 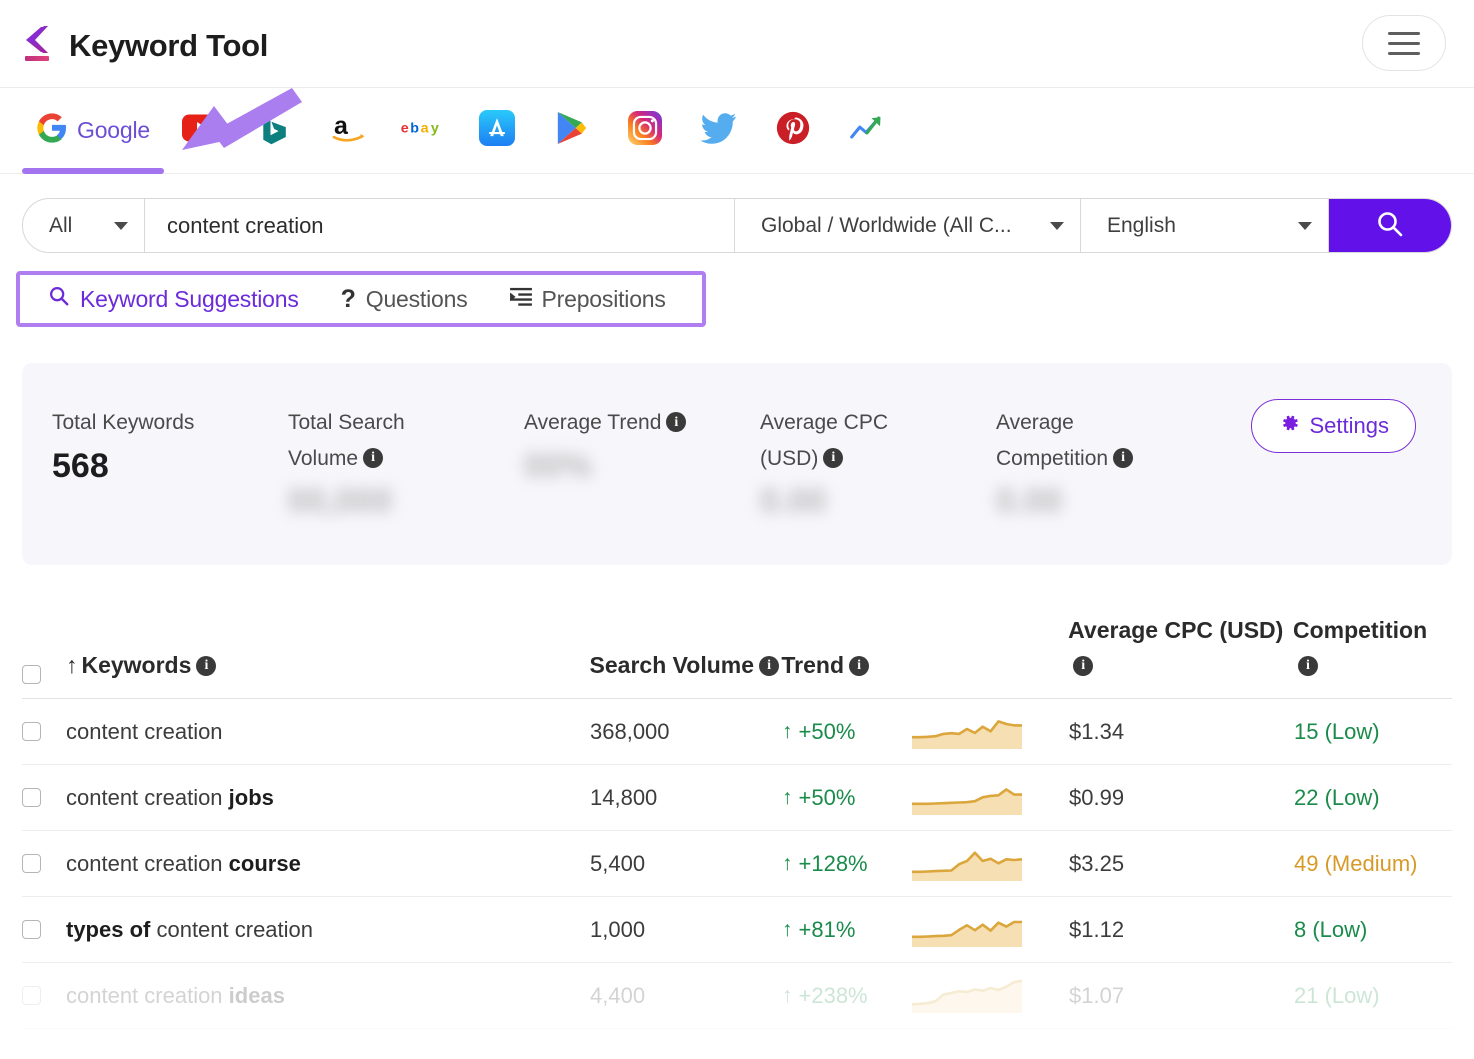 I want to click on column-header-label: Trend, so click(x=813, y=665).